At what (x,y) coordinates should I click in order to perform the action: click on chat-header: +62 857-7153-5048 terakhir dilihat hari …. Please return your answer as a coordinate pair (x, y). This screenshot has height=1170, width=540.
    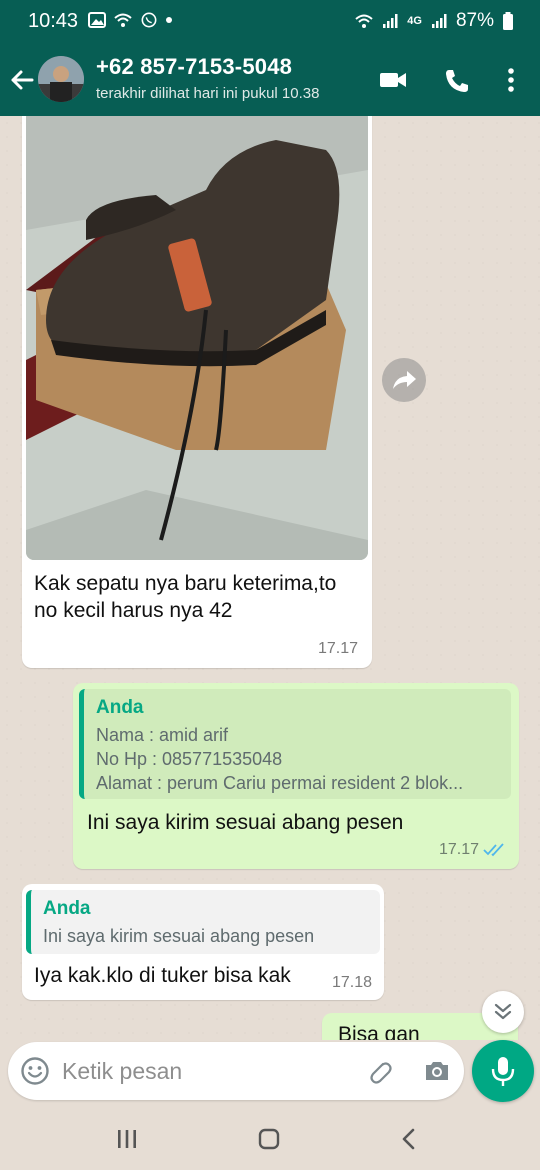
    Looking at the image, I should click on (270, 80).